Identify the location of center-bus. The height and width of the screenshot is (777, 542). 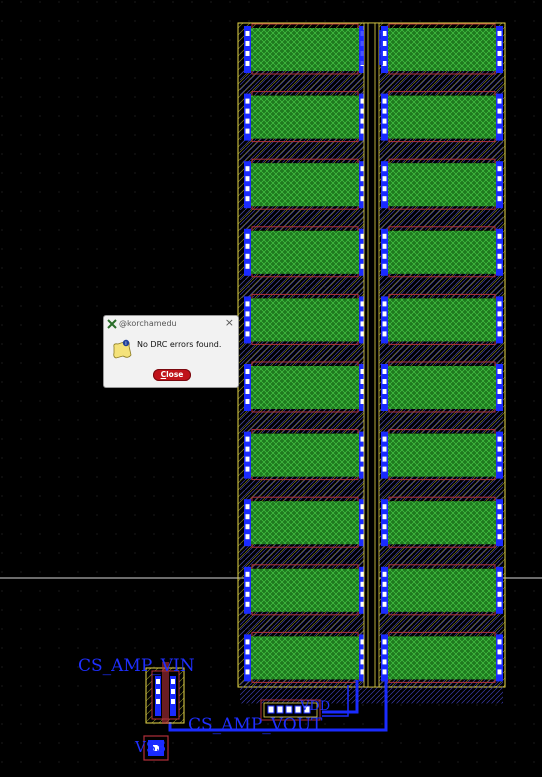
(371, 355).